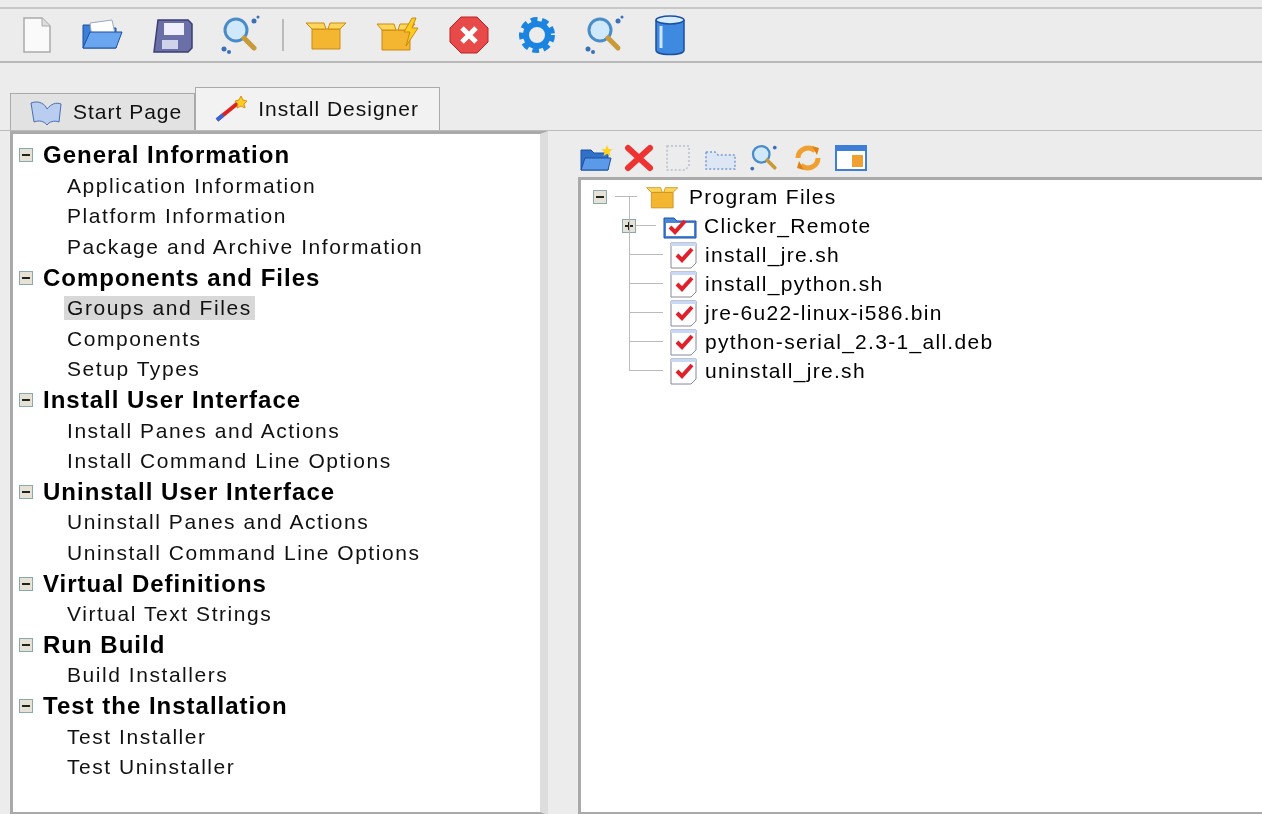 The width and height of the screenshot is (1262, 814). I want to click on sidebar-item: Uninstall Panes and Actions, so click(218, 522).